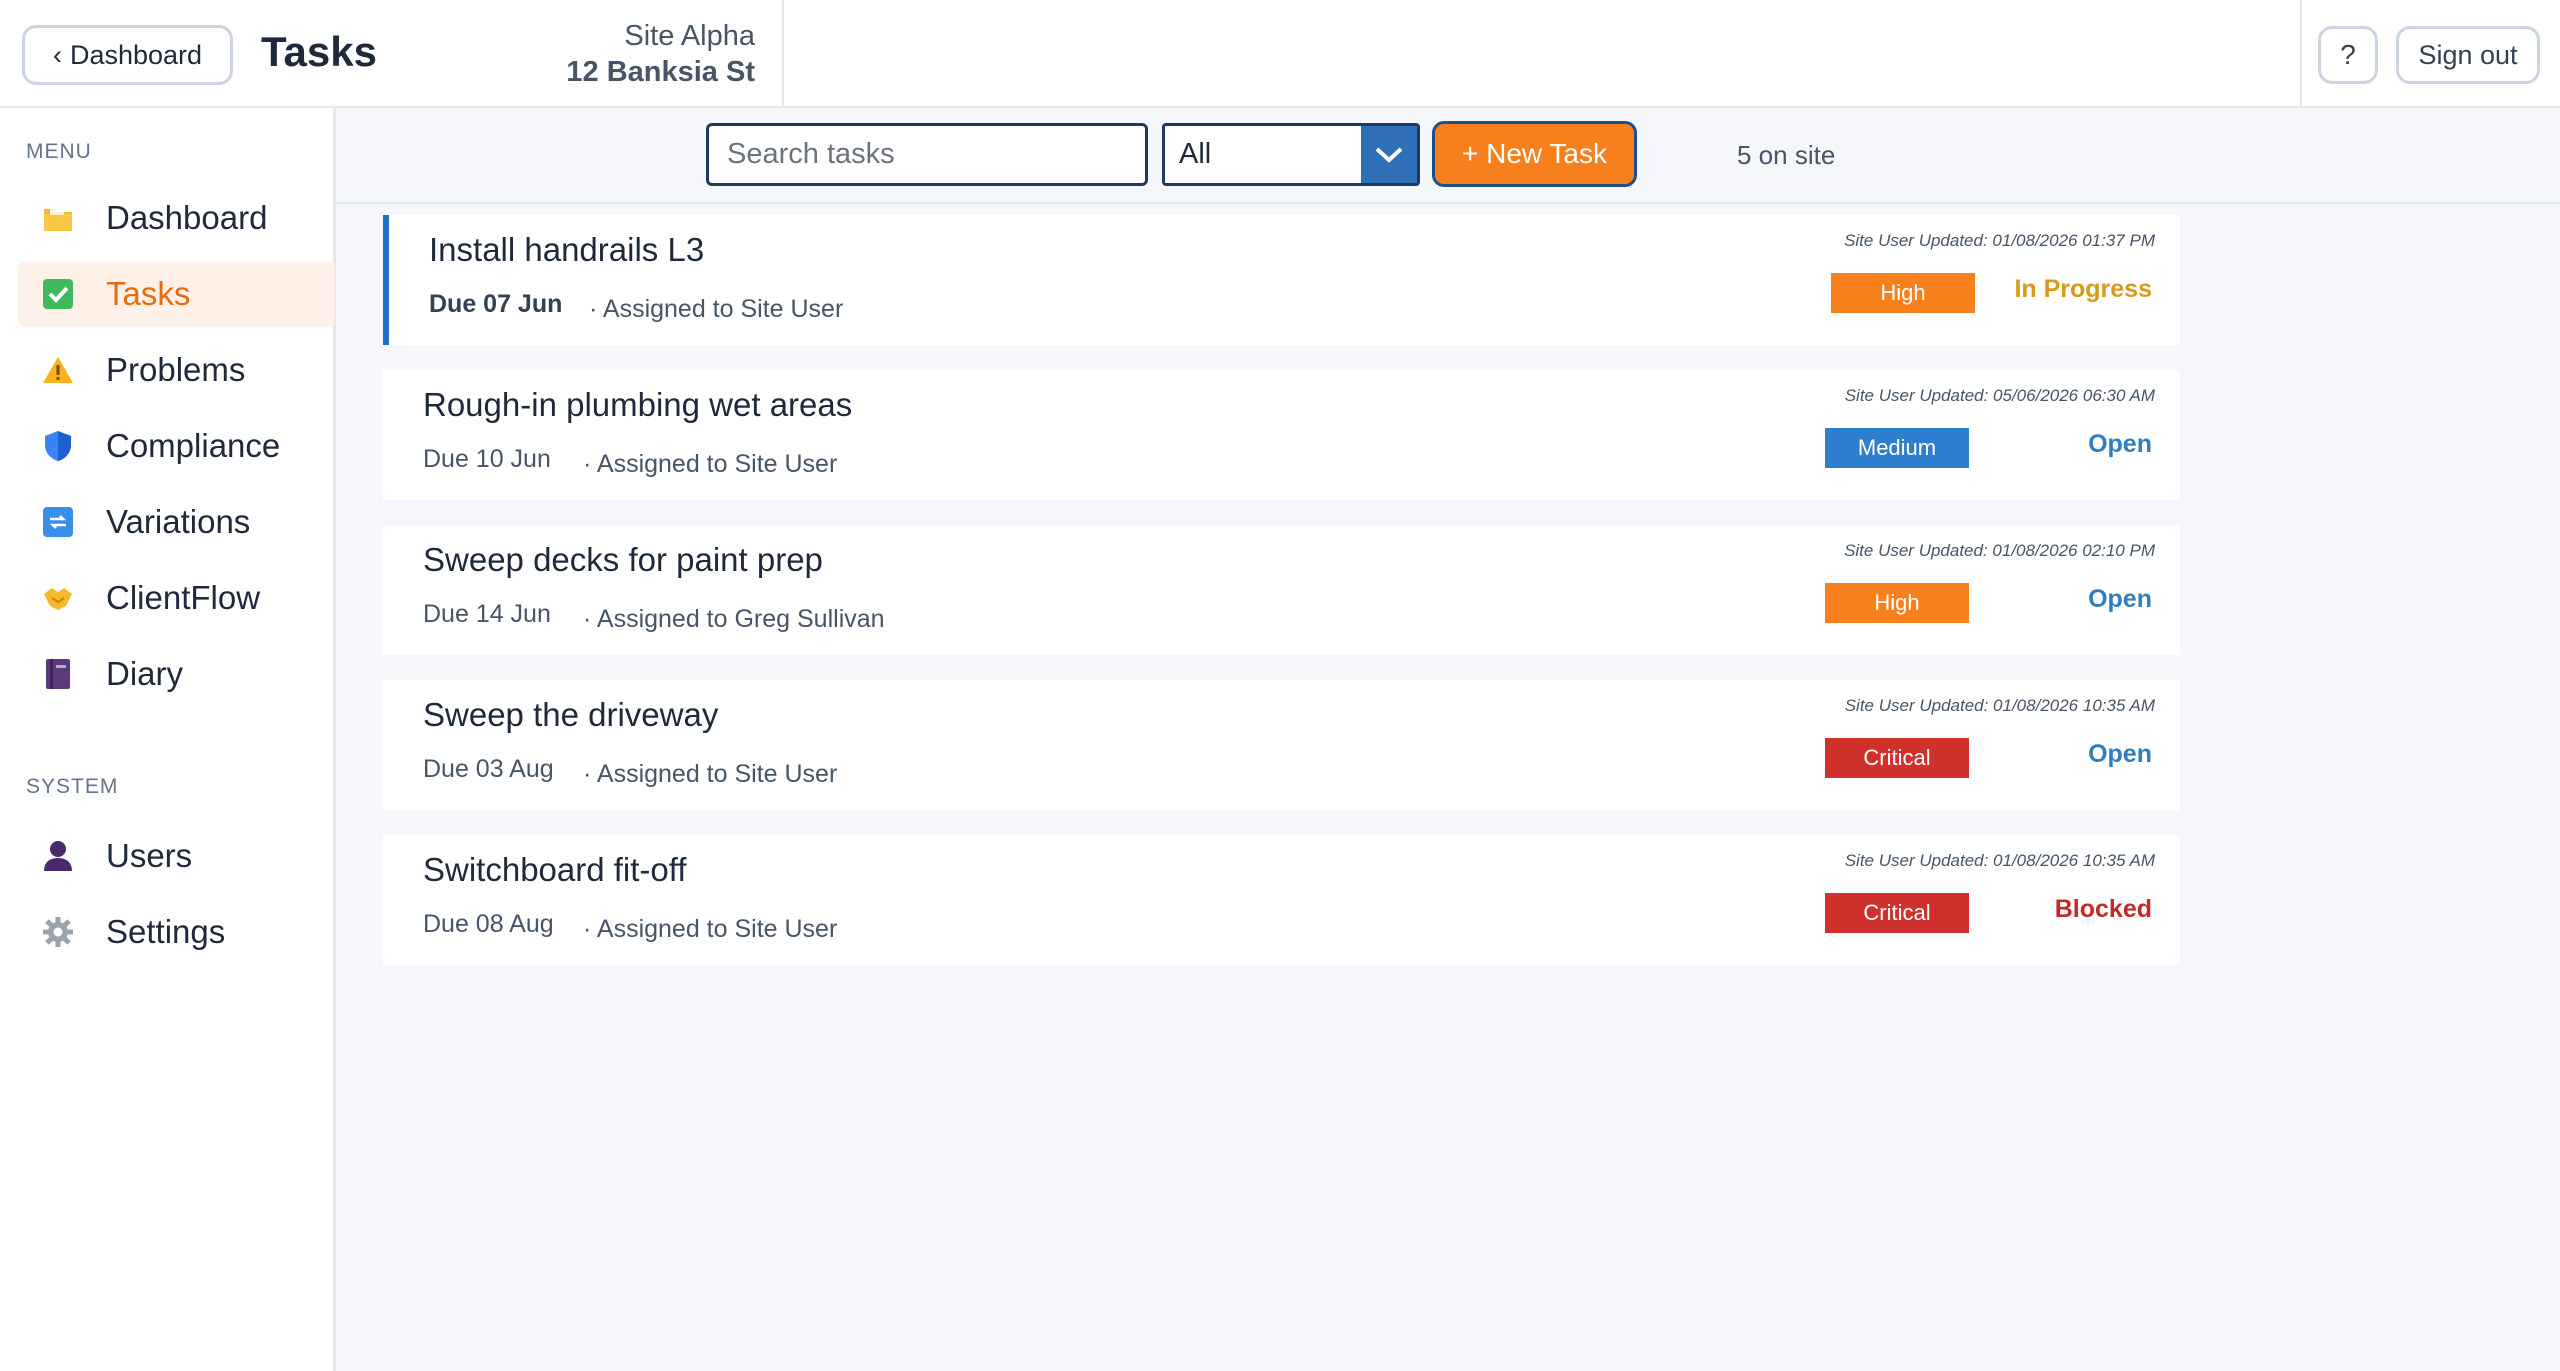 Image resolution: width=2560 pixels, height=1371 pixels. I want to click on sign-out-button: Sign out, so click(2468, 55).